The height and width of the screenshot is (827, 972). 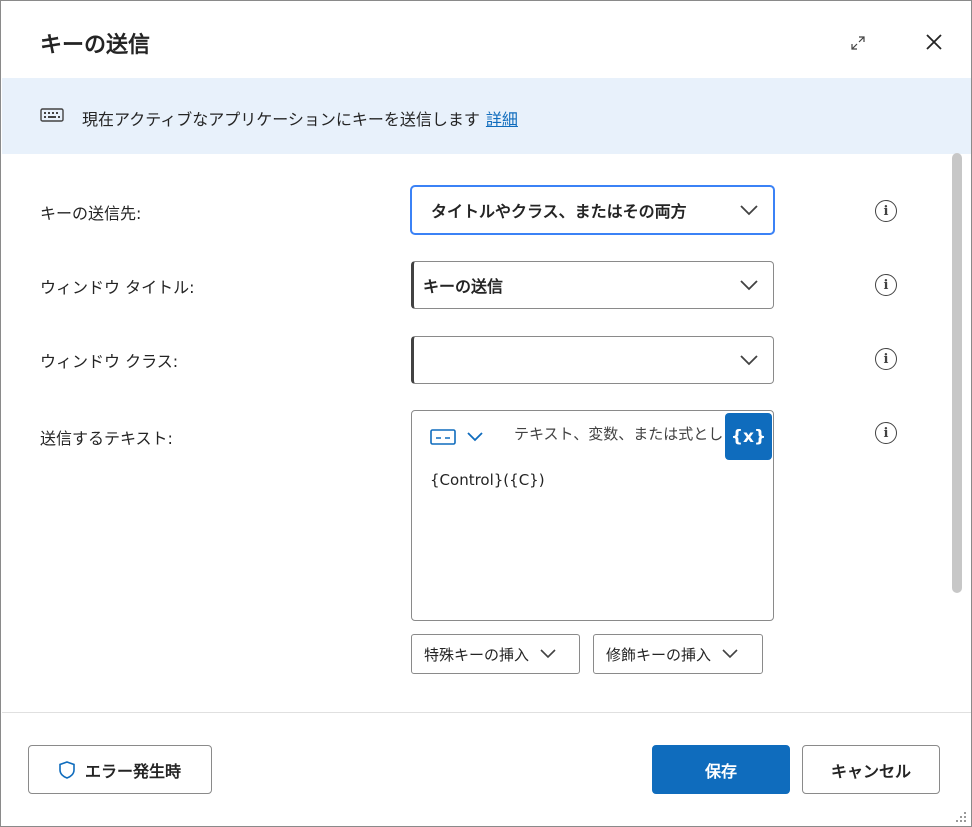 I want to click on insert-modifier-key-label: 修飾キーの挿入, so click(x=659, y=654).